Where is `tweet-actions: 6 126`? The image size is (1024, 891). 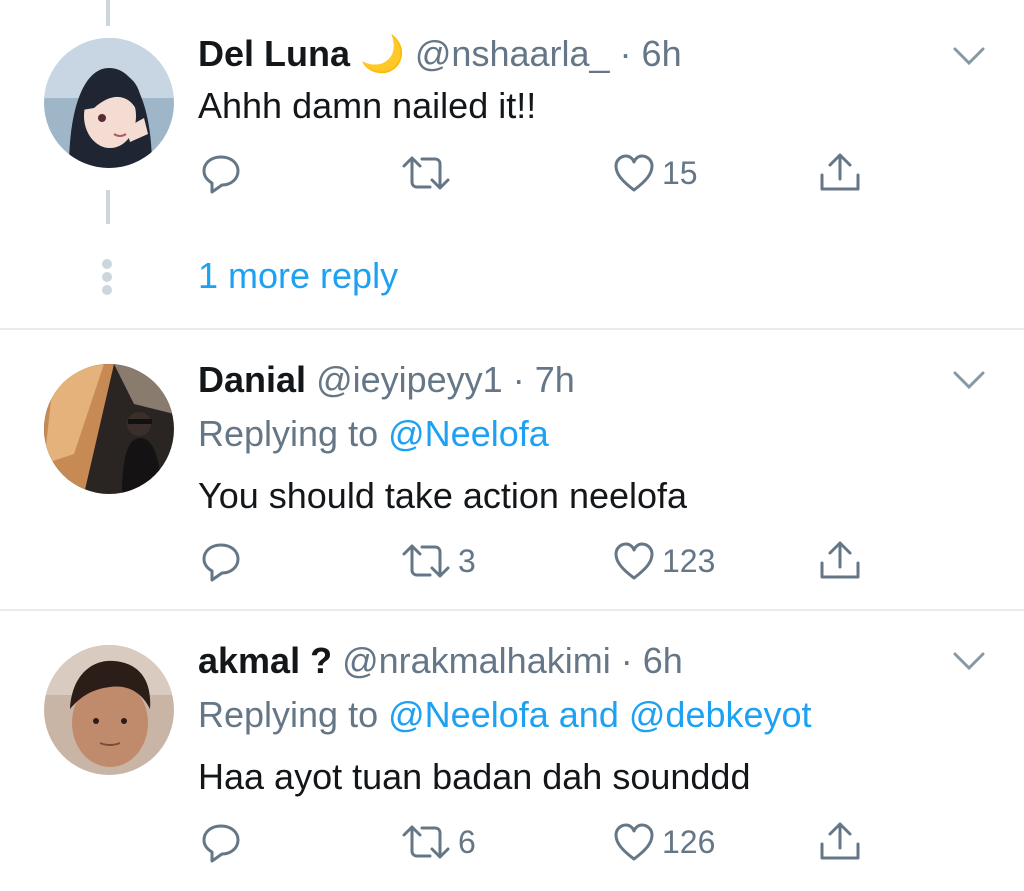
tweet-actions: 6 126 is located at coordinates (512, 842).